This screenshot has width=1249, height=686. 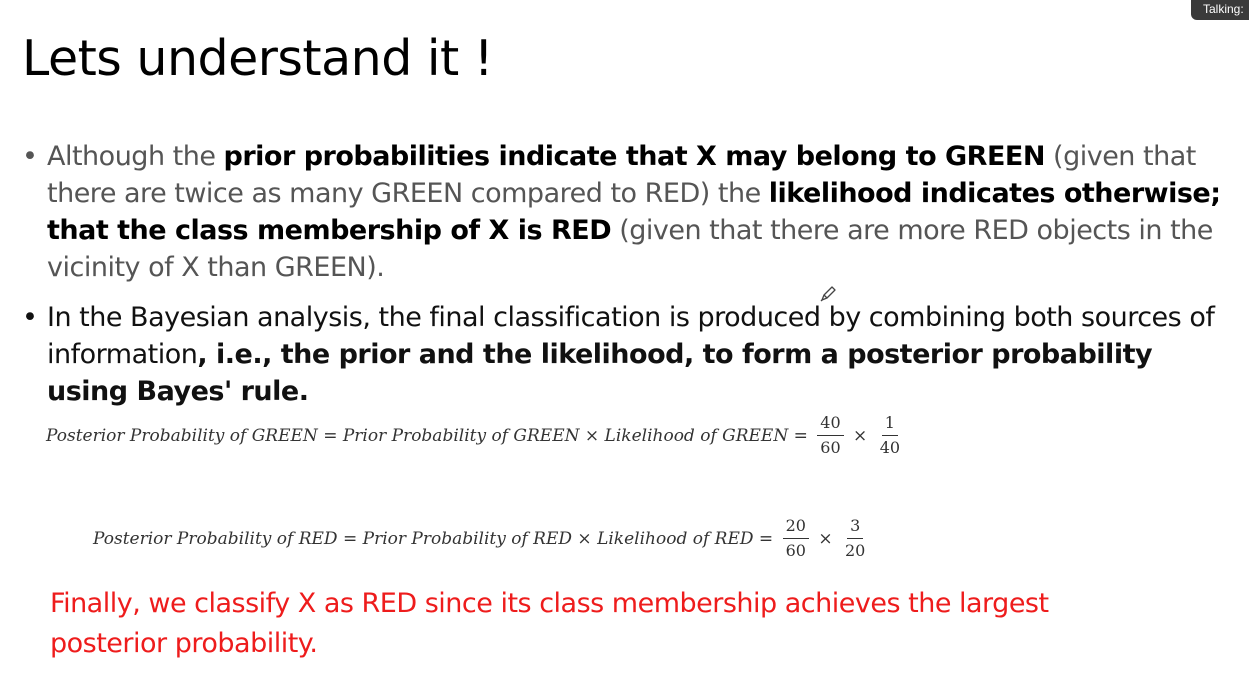 I want to click on eq-red-fraction-prior: 20 60, so click(x=795, y=538).